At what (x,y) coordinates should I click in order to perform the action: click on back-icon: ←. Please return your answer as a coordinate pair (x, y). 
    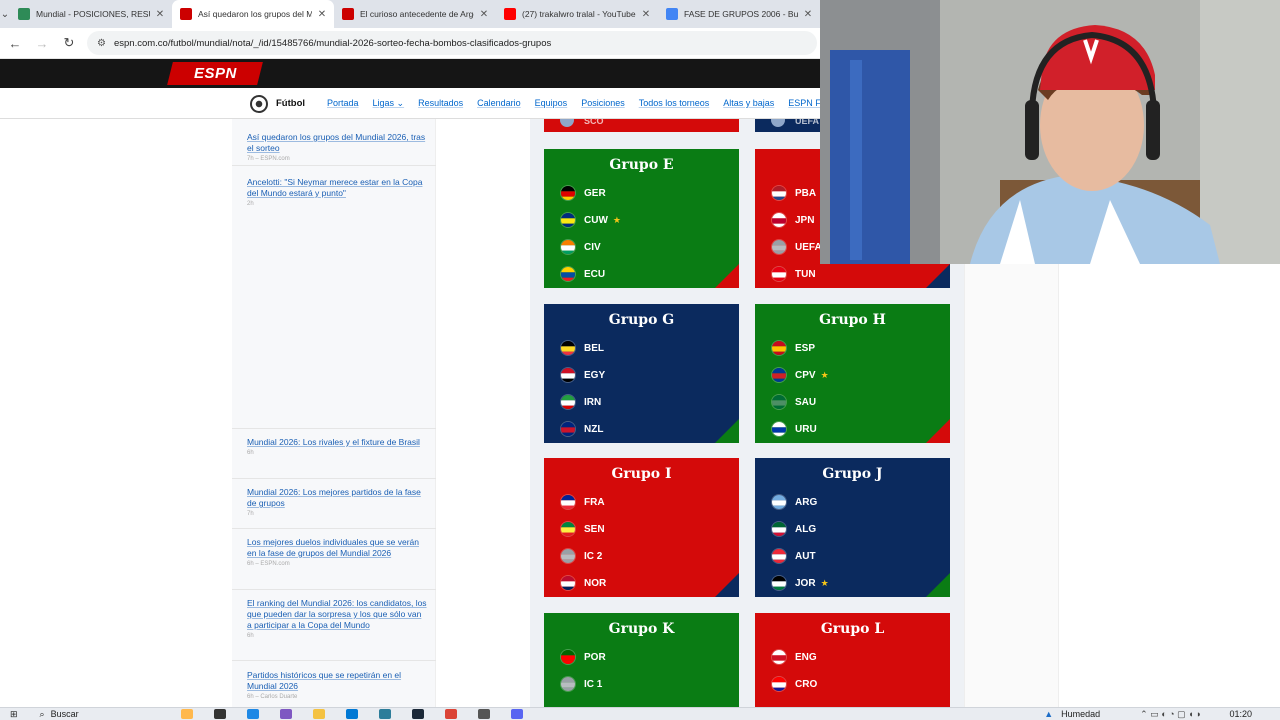
    Looking at the image, I should click on (15, 43).